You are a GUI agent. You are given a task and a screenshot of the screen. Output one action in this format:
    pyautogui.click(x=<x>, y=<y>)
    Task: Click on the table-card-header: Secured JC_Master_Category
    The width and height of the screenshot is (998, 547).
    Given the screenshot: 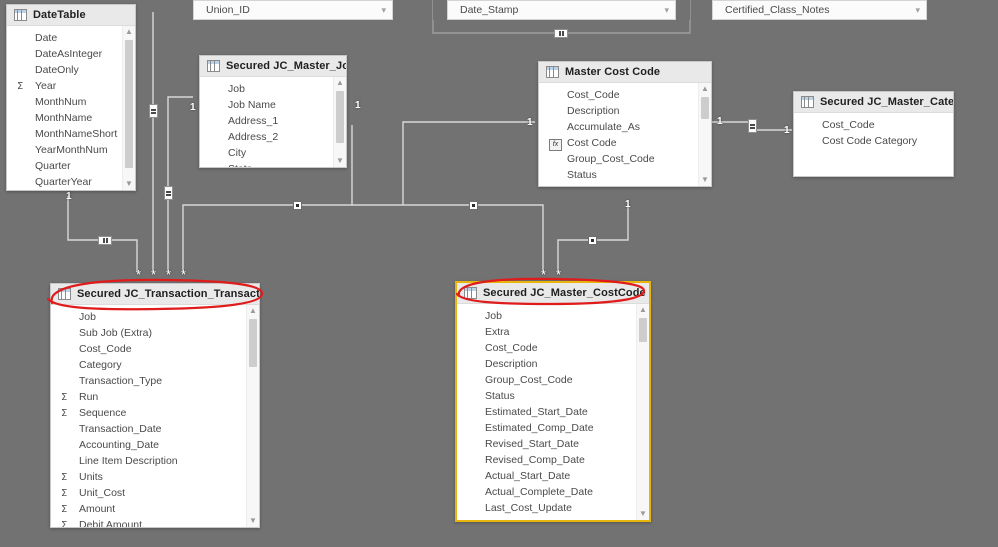 What is the action you would take?
    pyautogui.click(x=873, y=102)
    